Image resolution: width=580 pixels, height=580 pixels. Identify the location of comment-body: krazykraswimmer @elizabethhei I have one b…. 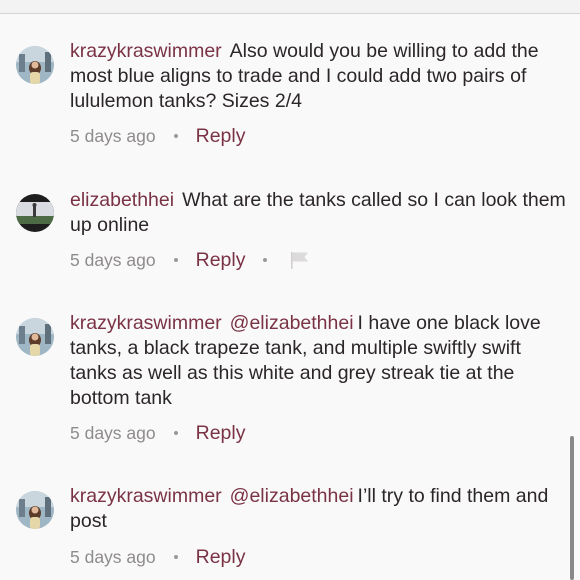
(320, 361).